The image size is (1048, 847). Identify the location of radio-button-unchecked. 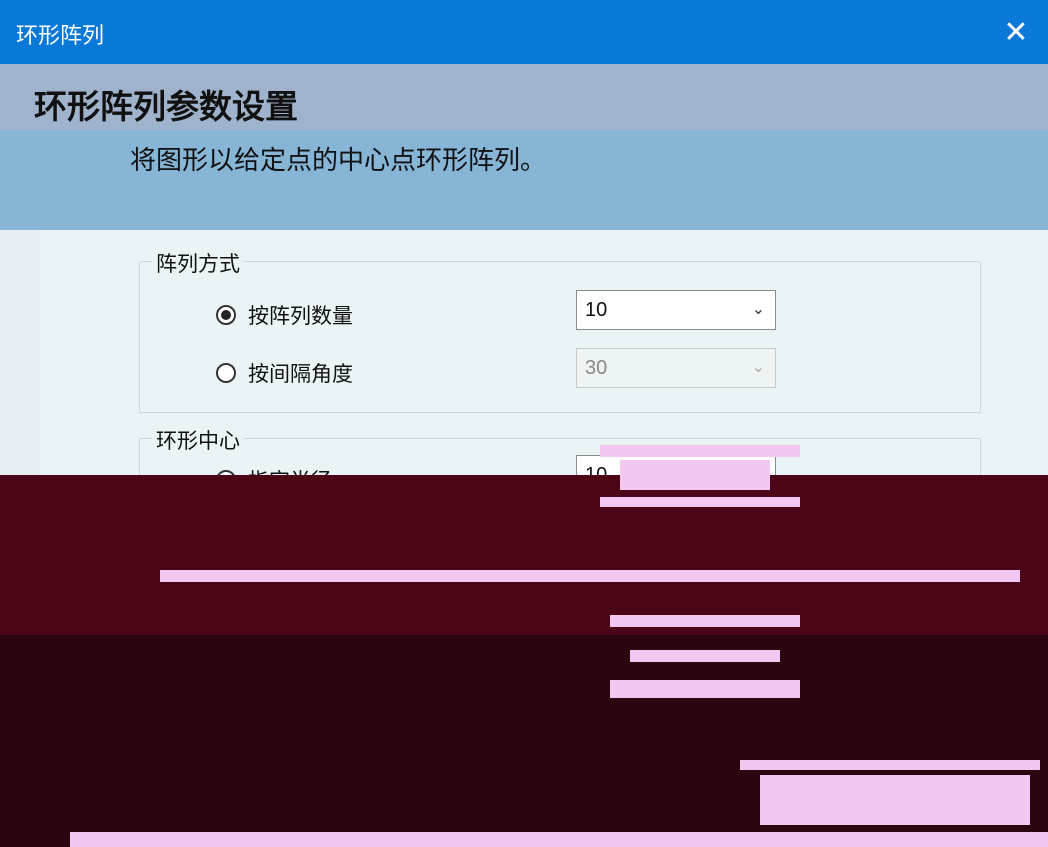
(226, 373).